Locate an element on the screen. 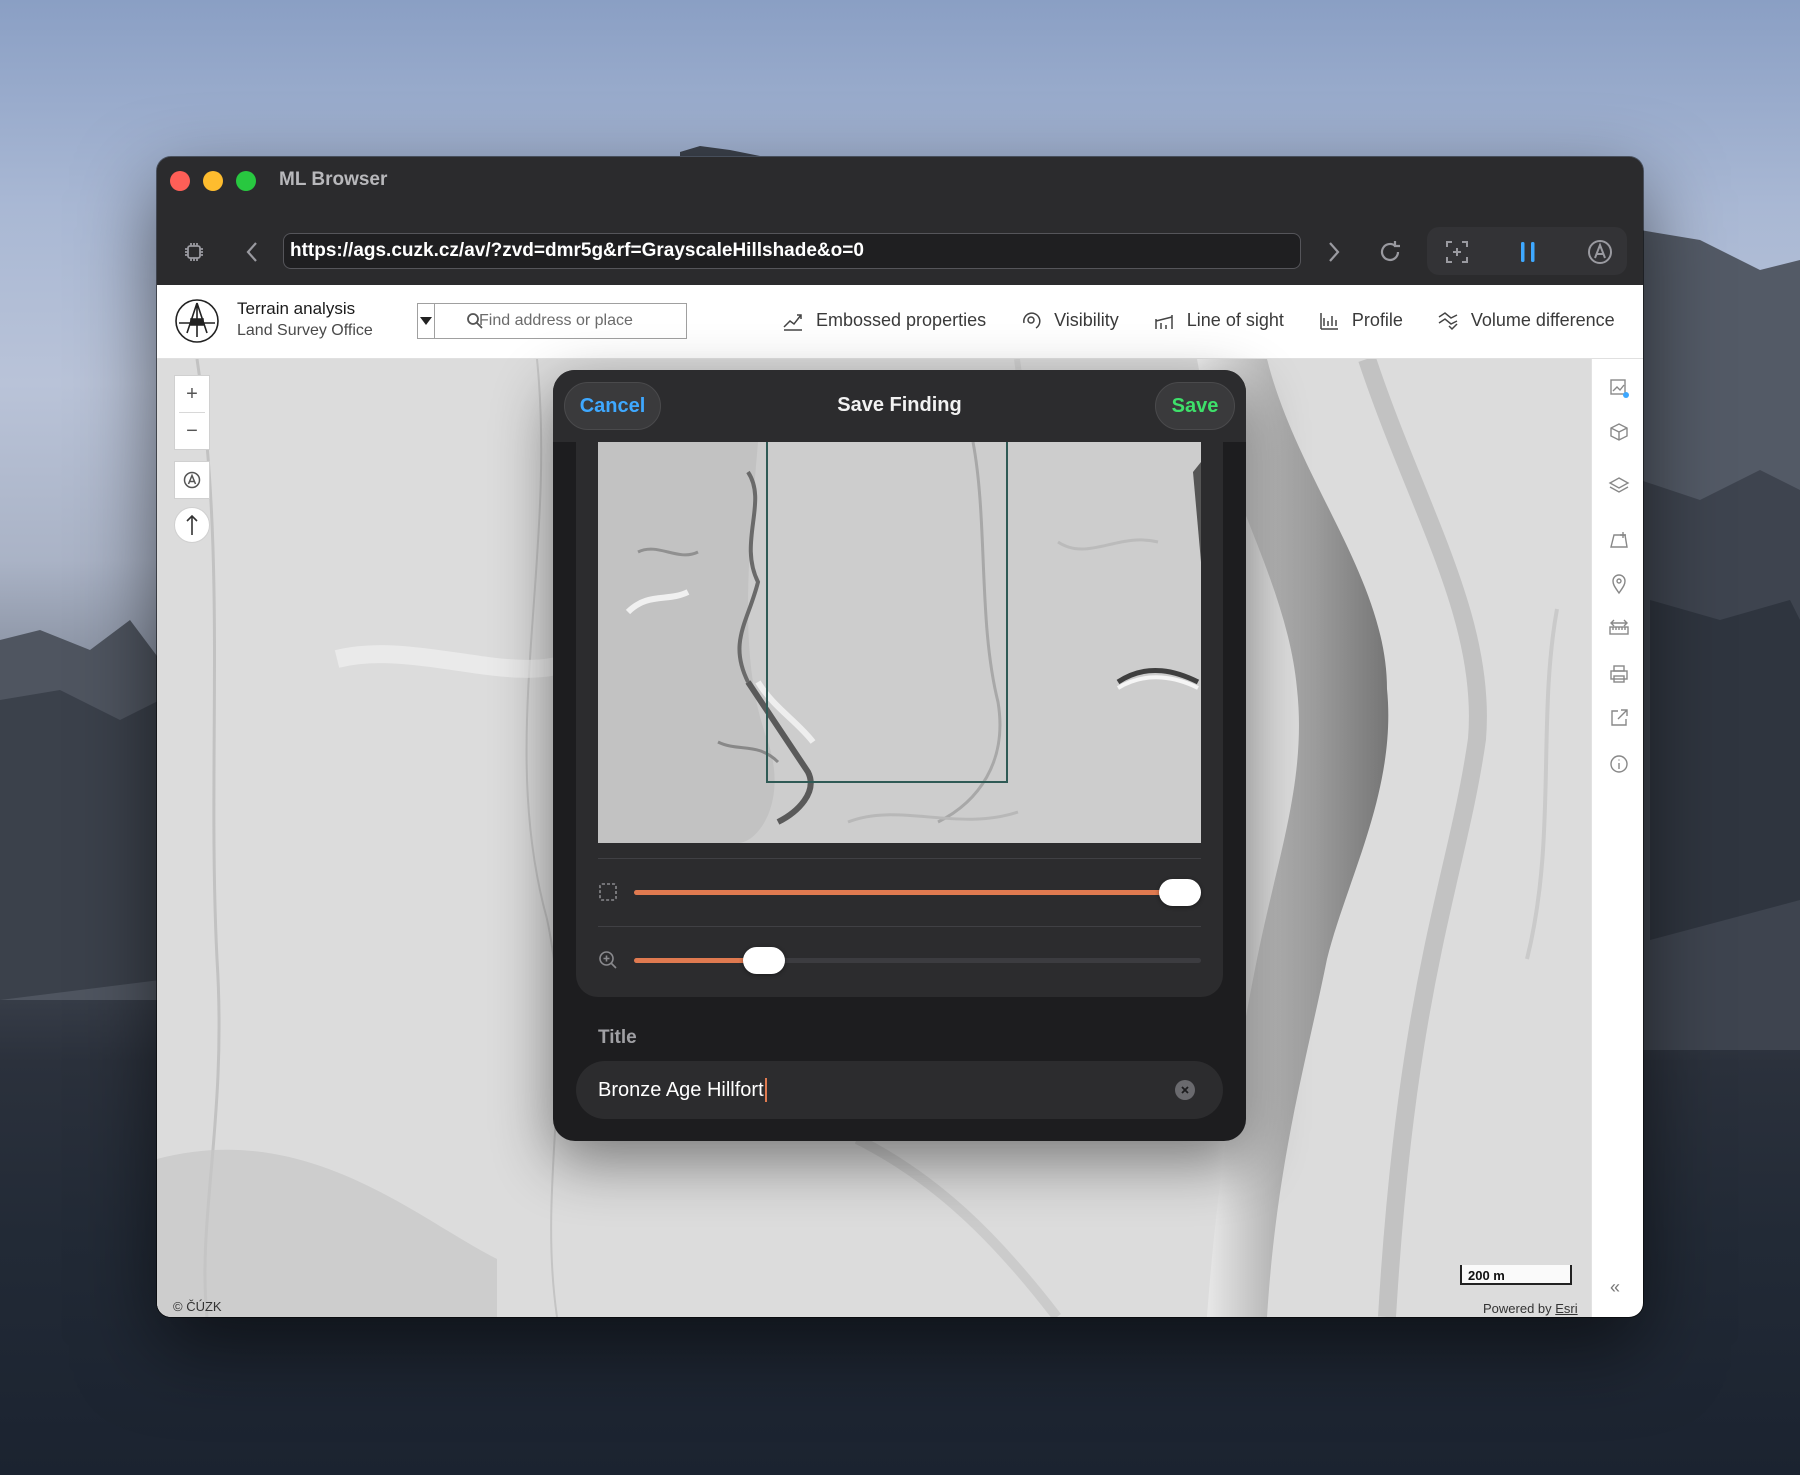 The height and width of the screenshot is (1475, 1800). screenshot-icon is located at coordinates (1457, 252).